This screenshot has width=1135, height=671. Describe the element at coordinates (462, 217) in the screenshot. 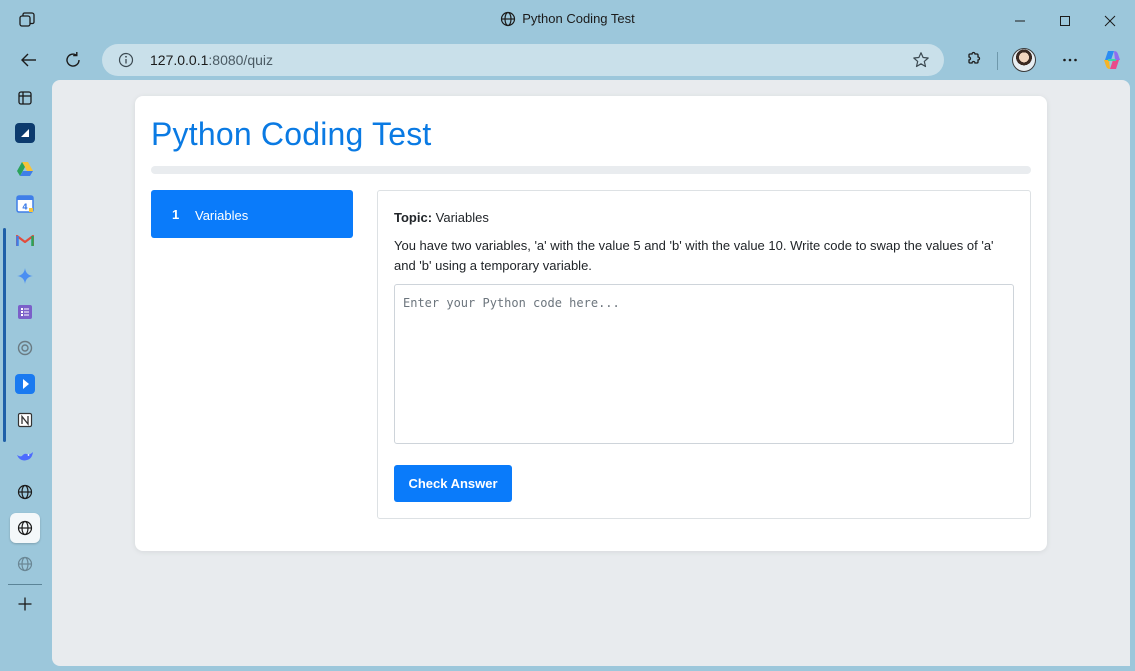

I see `topic-value: Variables` at that location.